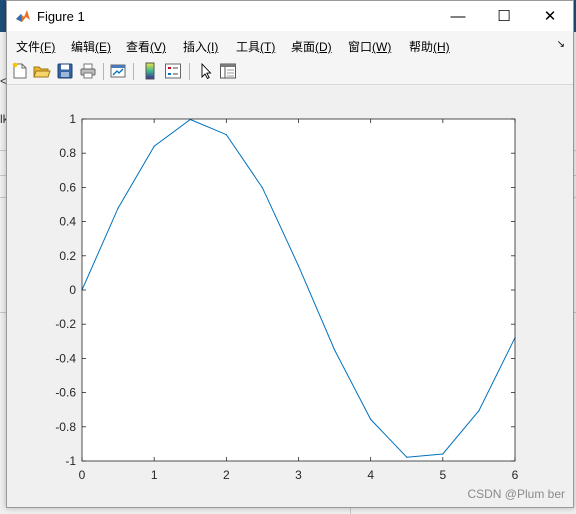 This screenshot has height=514, width=576. I want to click on y-tick-label: 0.4, so click(67, 222).